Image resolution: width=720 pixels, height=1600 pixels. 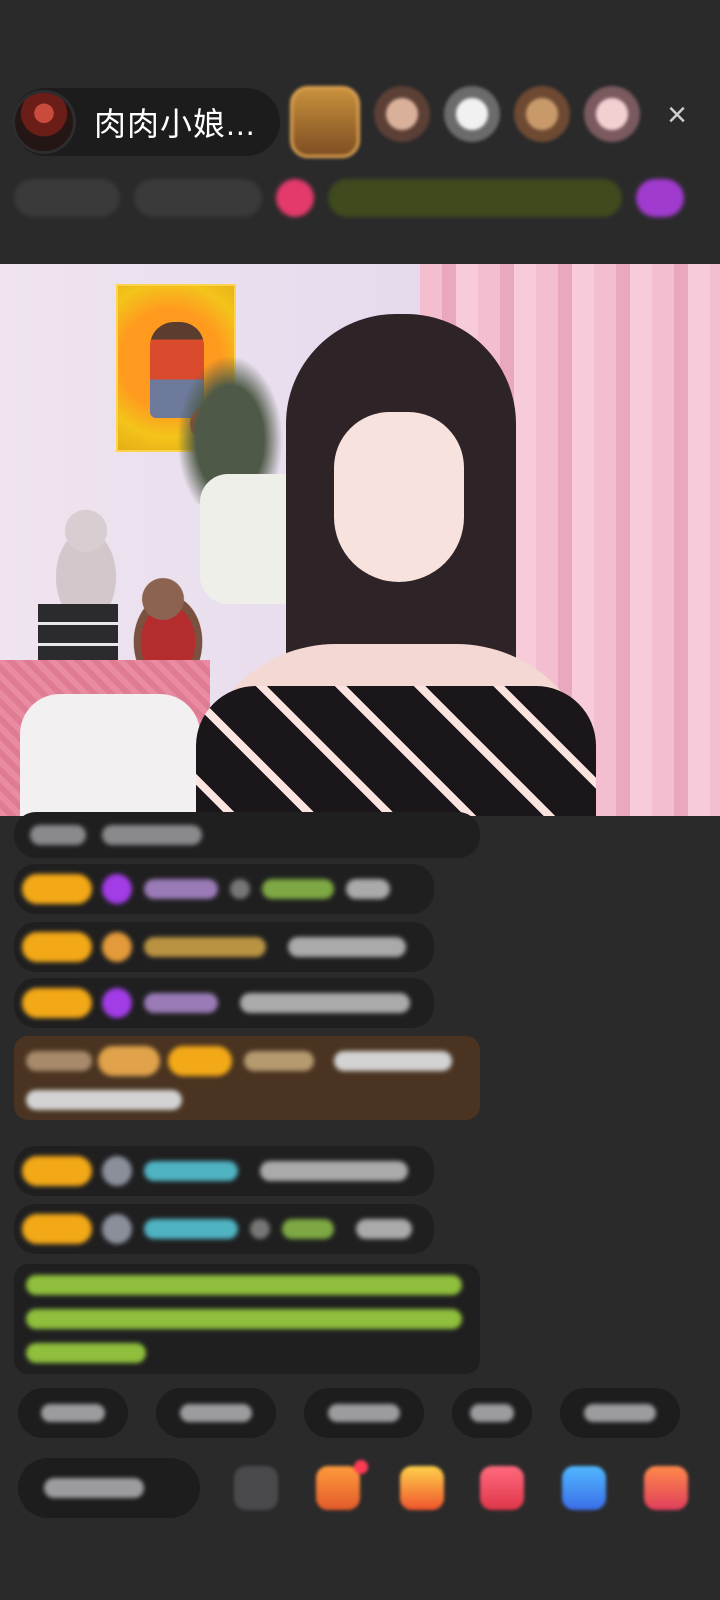 What do you see at coordinates (110, 755) in the screenshot?
I see `video-cushion` at bounding box center [110, 755].